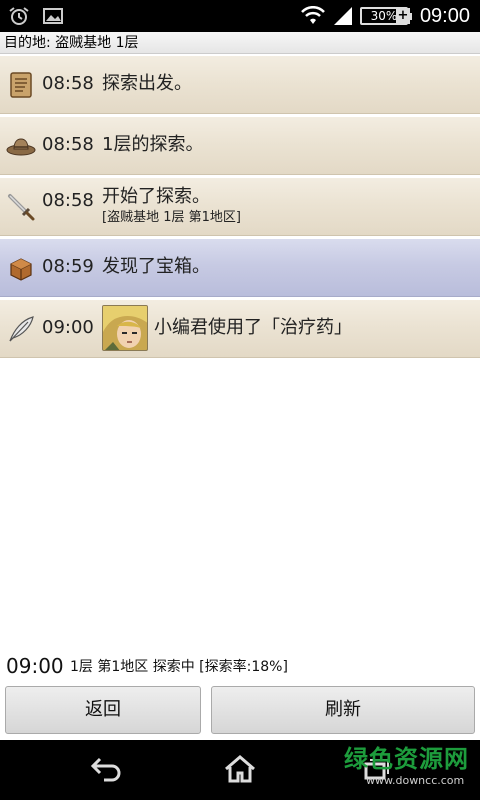 The width and height of the screenshot is (480, 800). I want to click on watermark-logo: 绿色资源网 www.downcc.com, so click(411, 770).